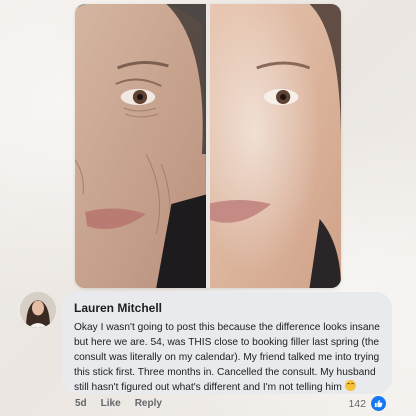 The height and width of the screenshot is (416, 416). I want to click on comment-actions: 5d Like Reply, so click(118, 404).